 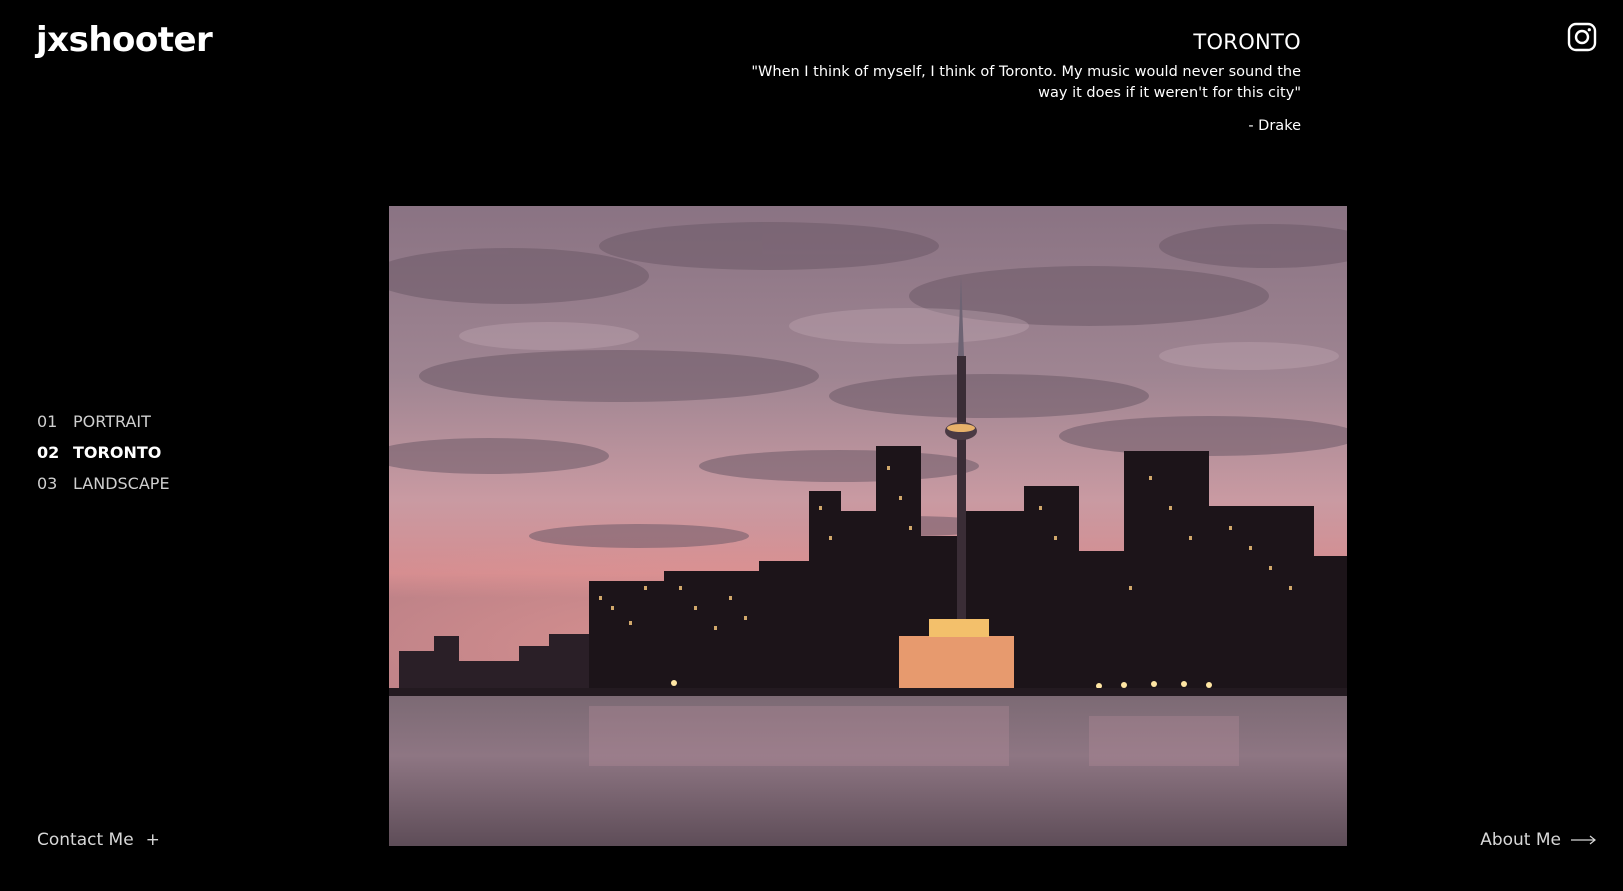 I want to click on about-me-button: About Me, so click(x=1538, y=840).